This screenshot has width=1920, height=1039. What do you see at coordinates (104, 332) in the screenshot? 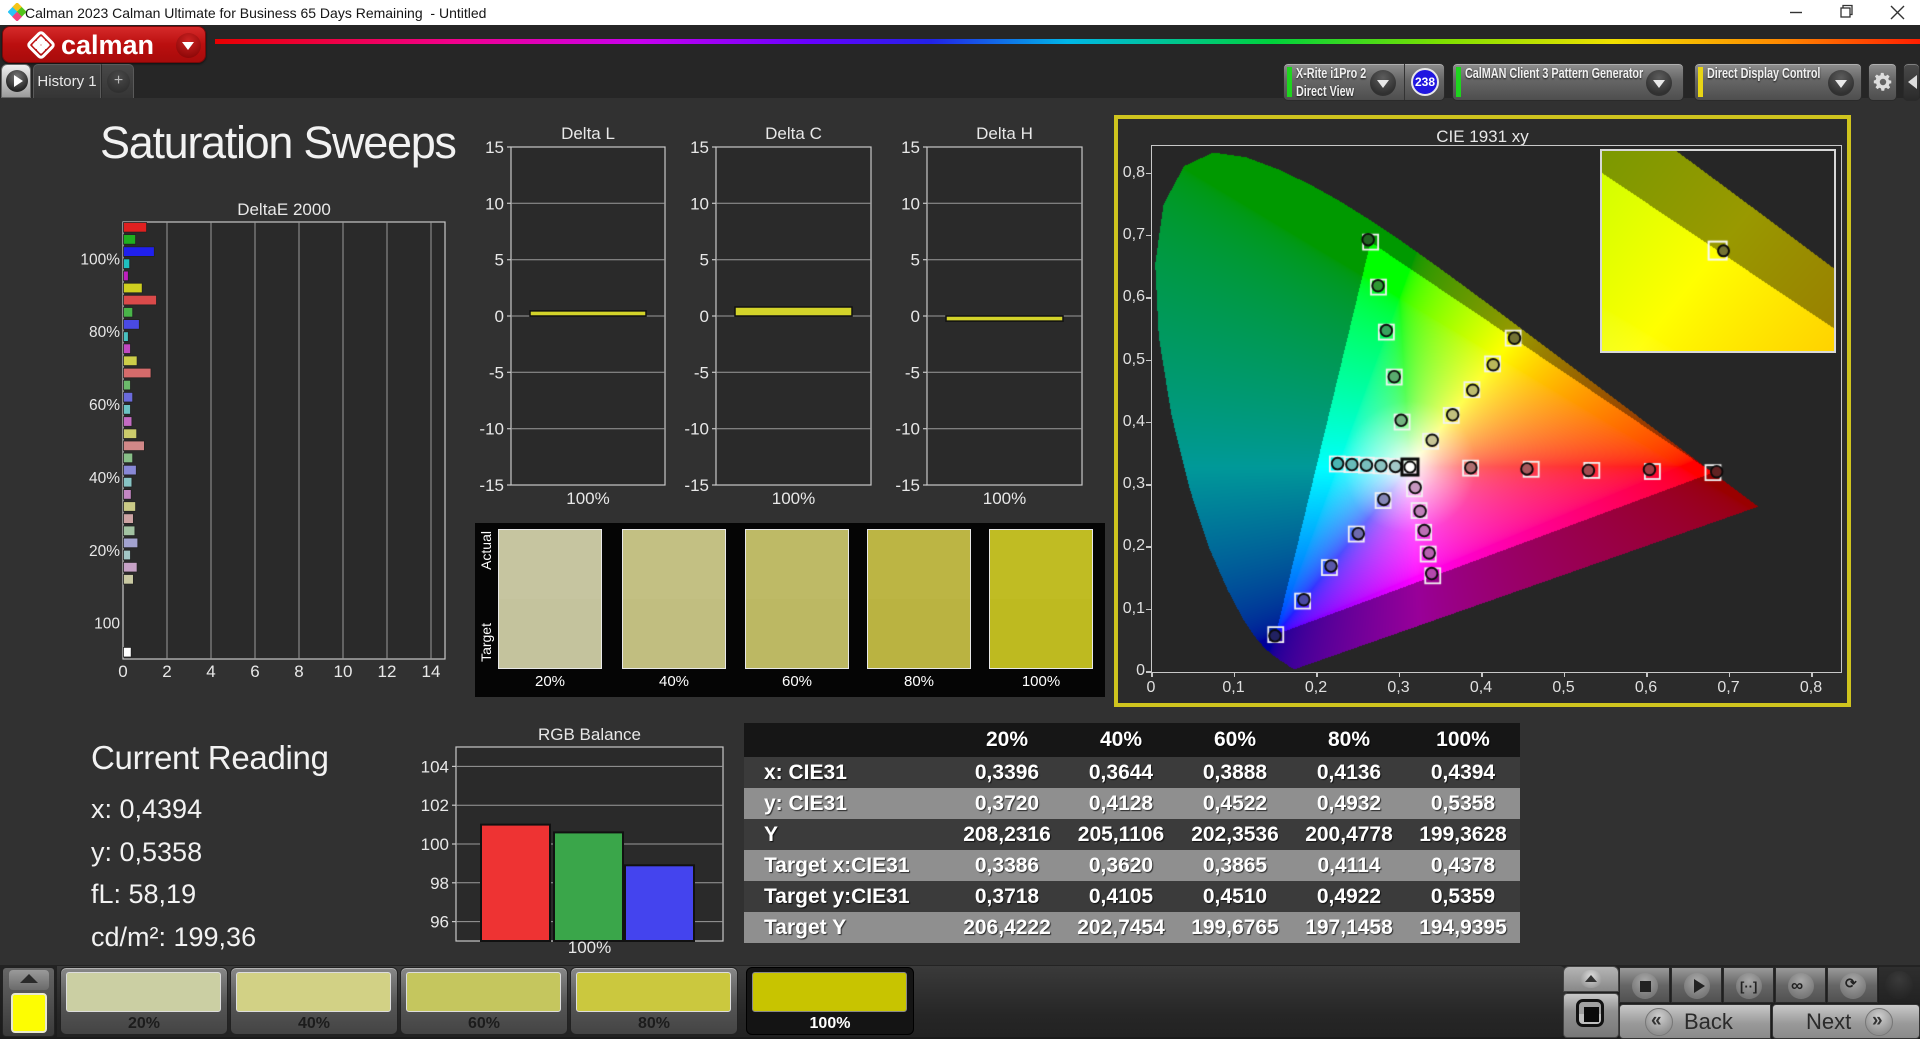
I see `svg-text: 80%` at bounding box center [104, 332].